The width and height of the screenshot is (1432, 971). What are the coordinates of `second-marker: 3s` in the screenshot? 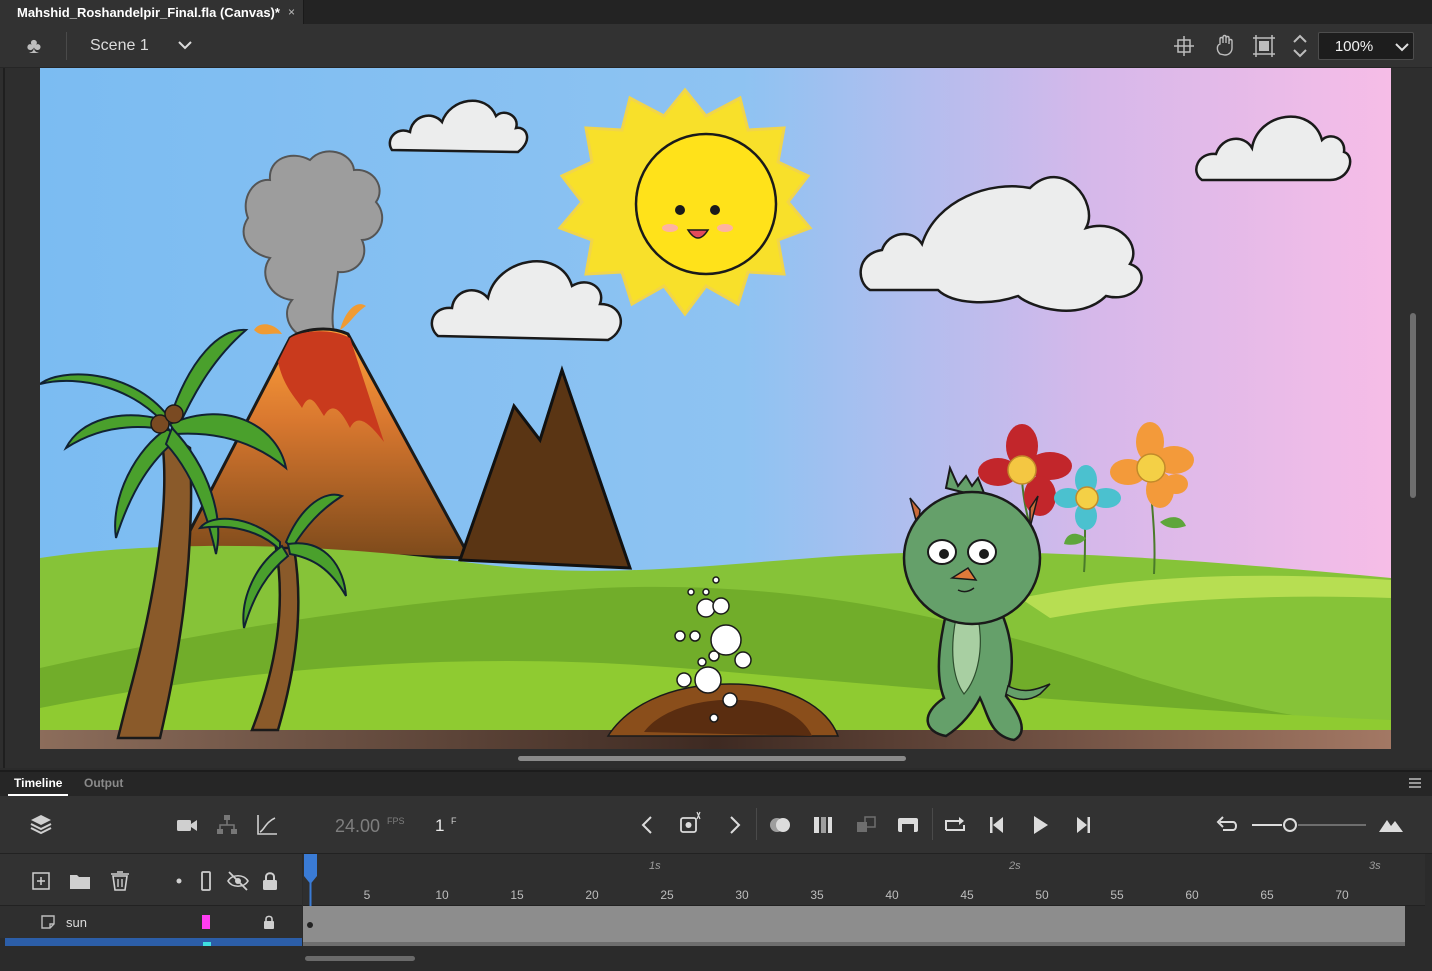 It's located at (1375, 866).